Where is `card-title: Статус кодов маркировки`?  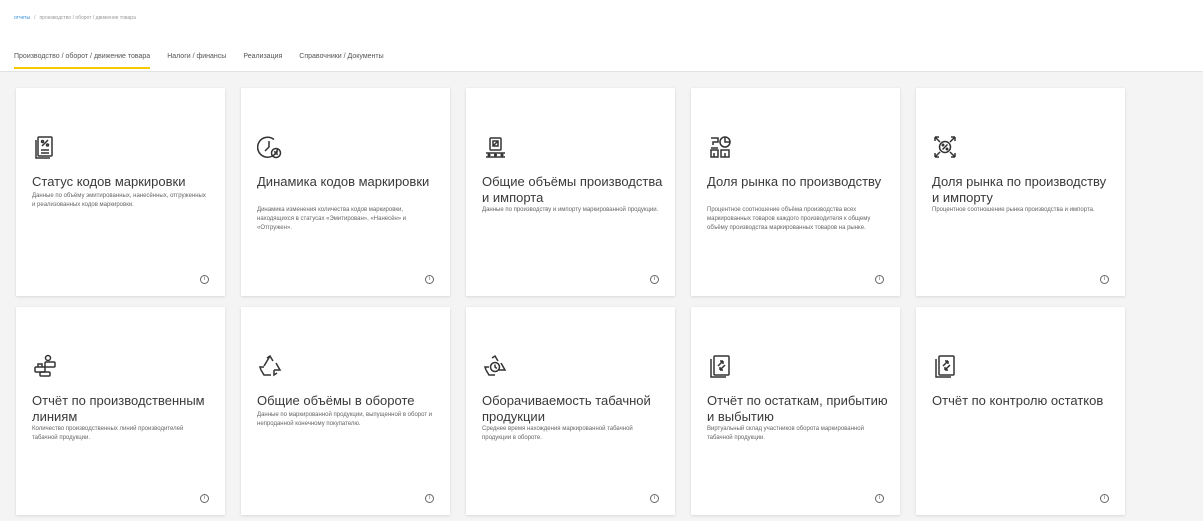 card-title: Статус кодов маркировки is located at coordinates (109, 181).